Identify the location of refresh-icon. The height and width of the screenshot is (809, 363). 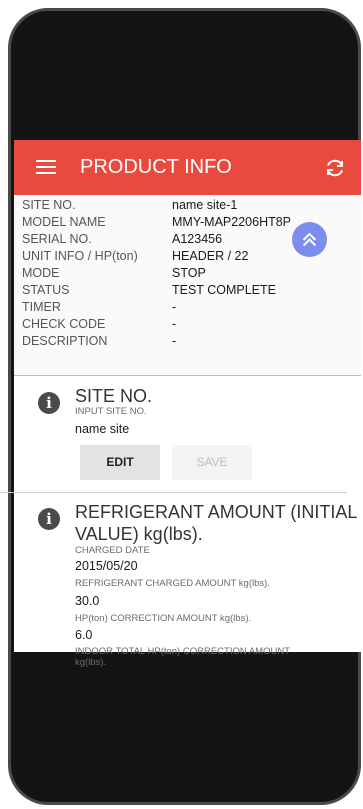
(335, 168).